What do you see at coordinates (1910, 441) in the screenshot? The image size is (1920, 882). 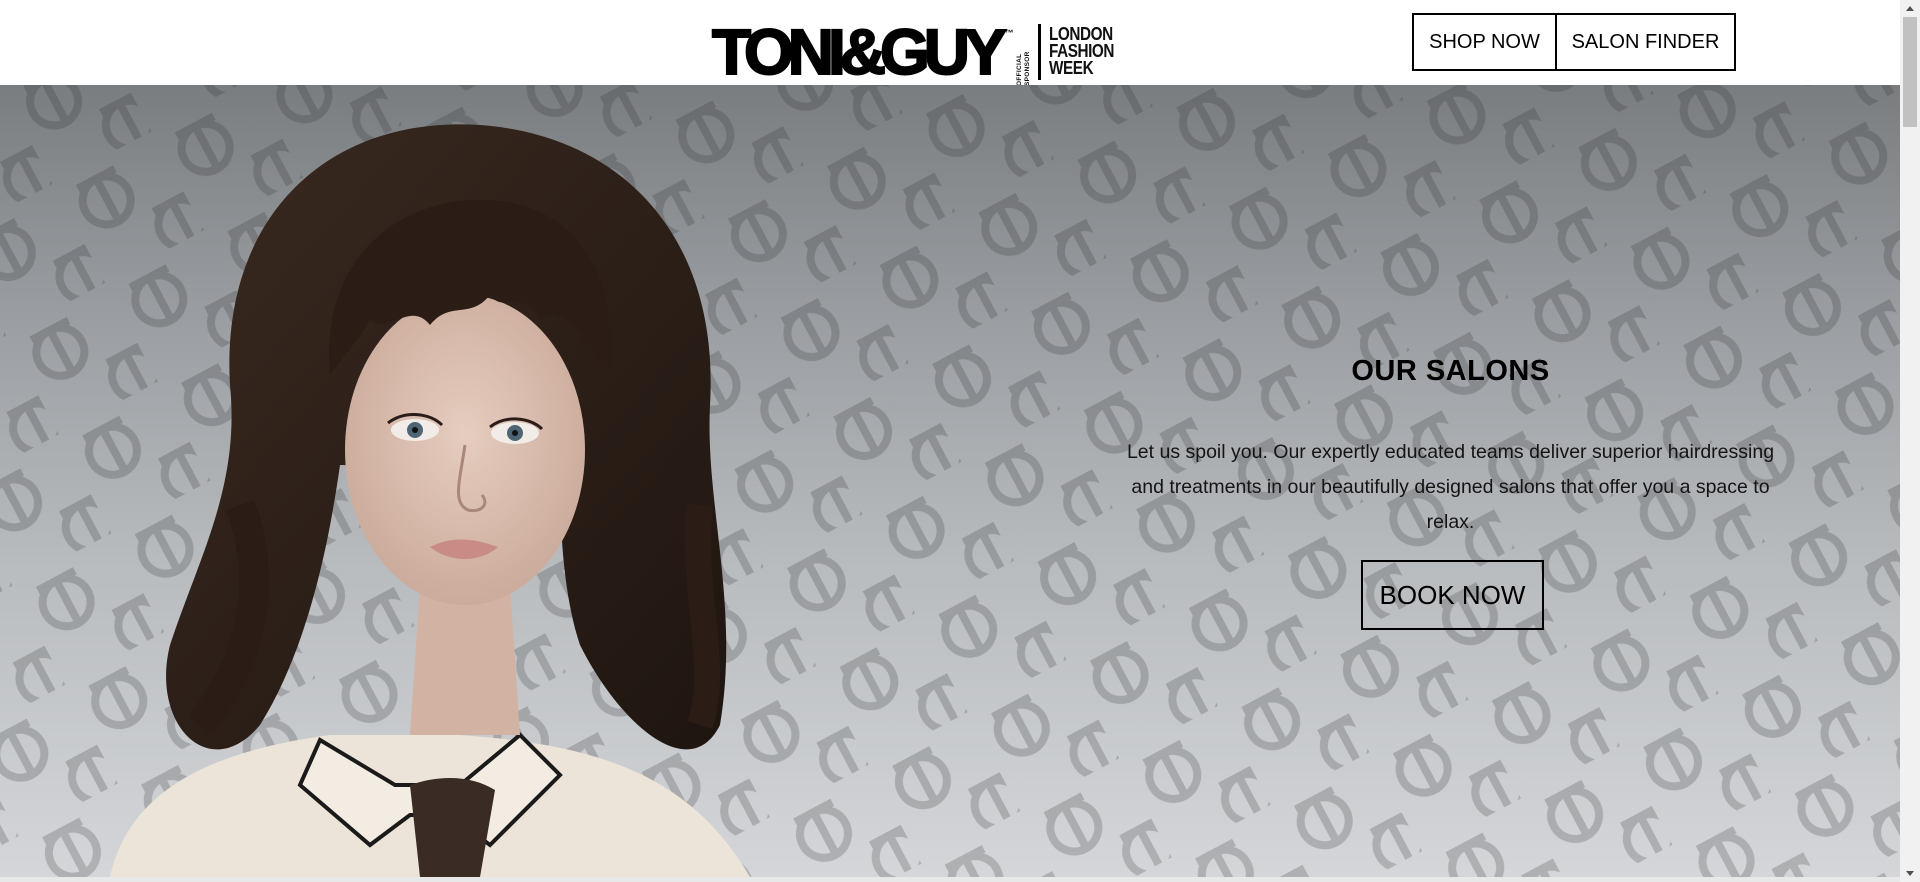 I see `page-scrollbar` at bounding box center [1910, 441].